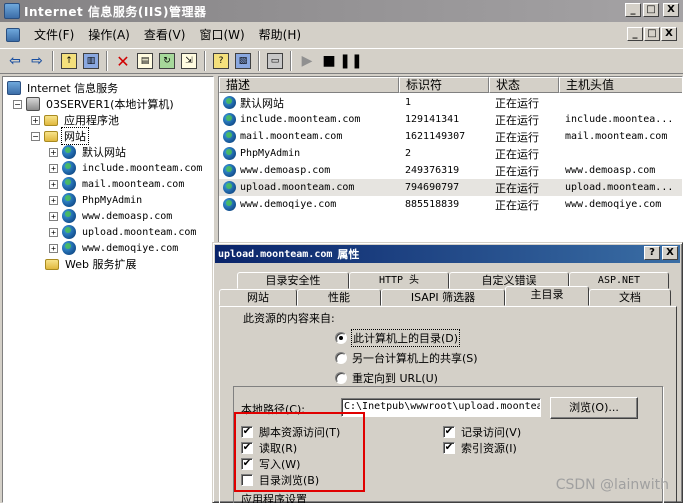 The width and height of the screenshot is (683, 503). Describe the element at coordinates (164, 35) in the screenshot. I see `menu-view: 查看(V)` at that location.